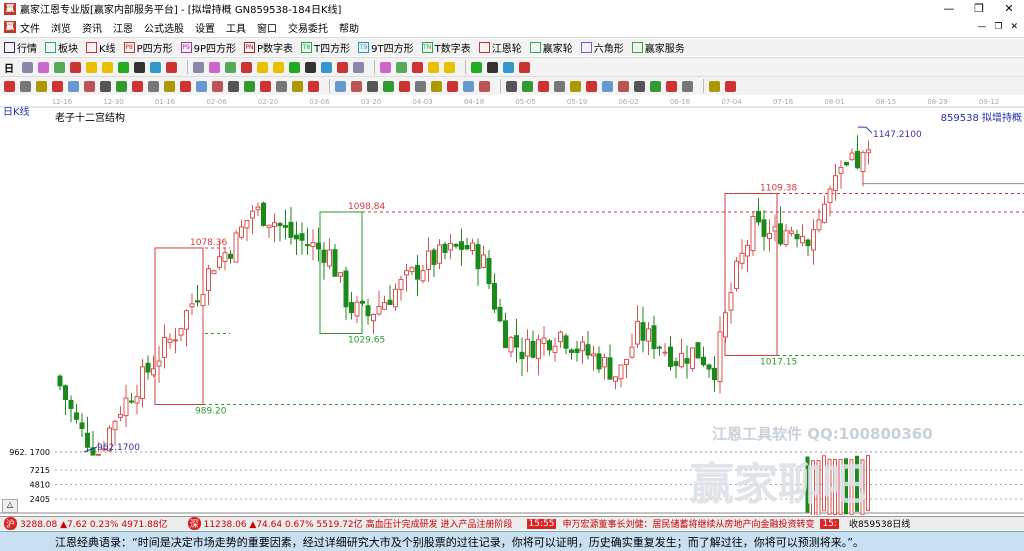  I want to click on tool-34-icon, so click(575, 86).